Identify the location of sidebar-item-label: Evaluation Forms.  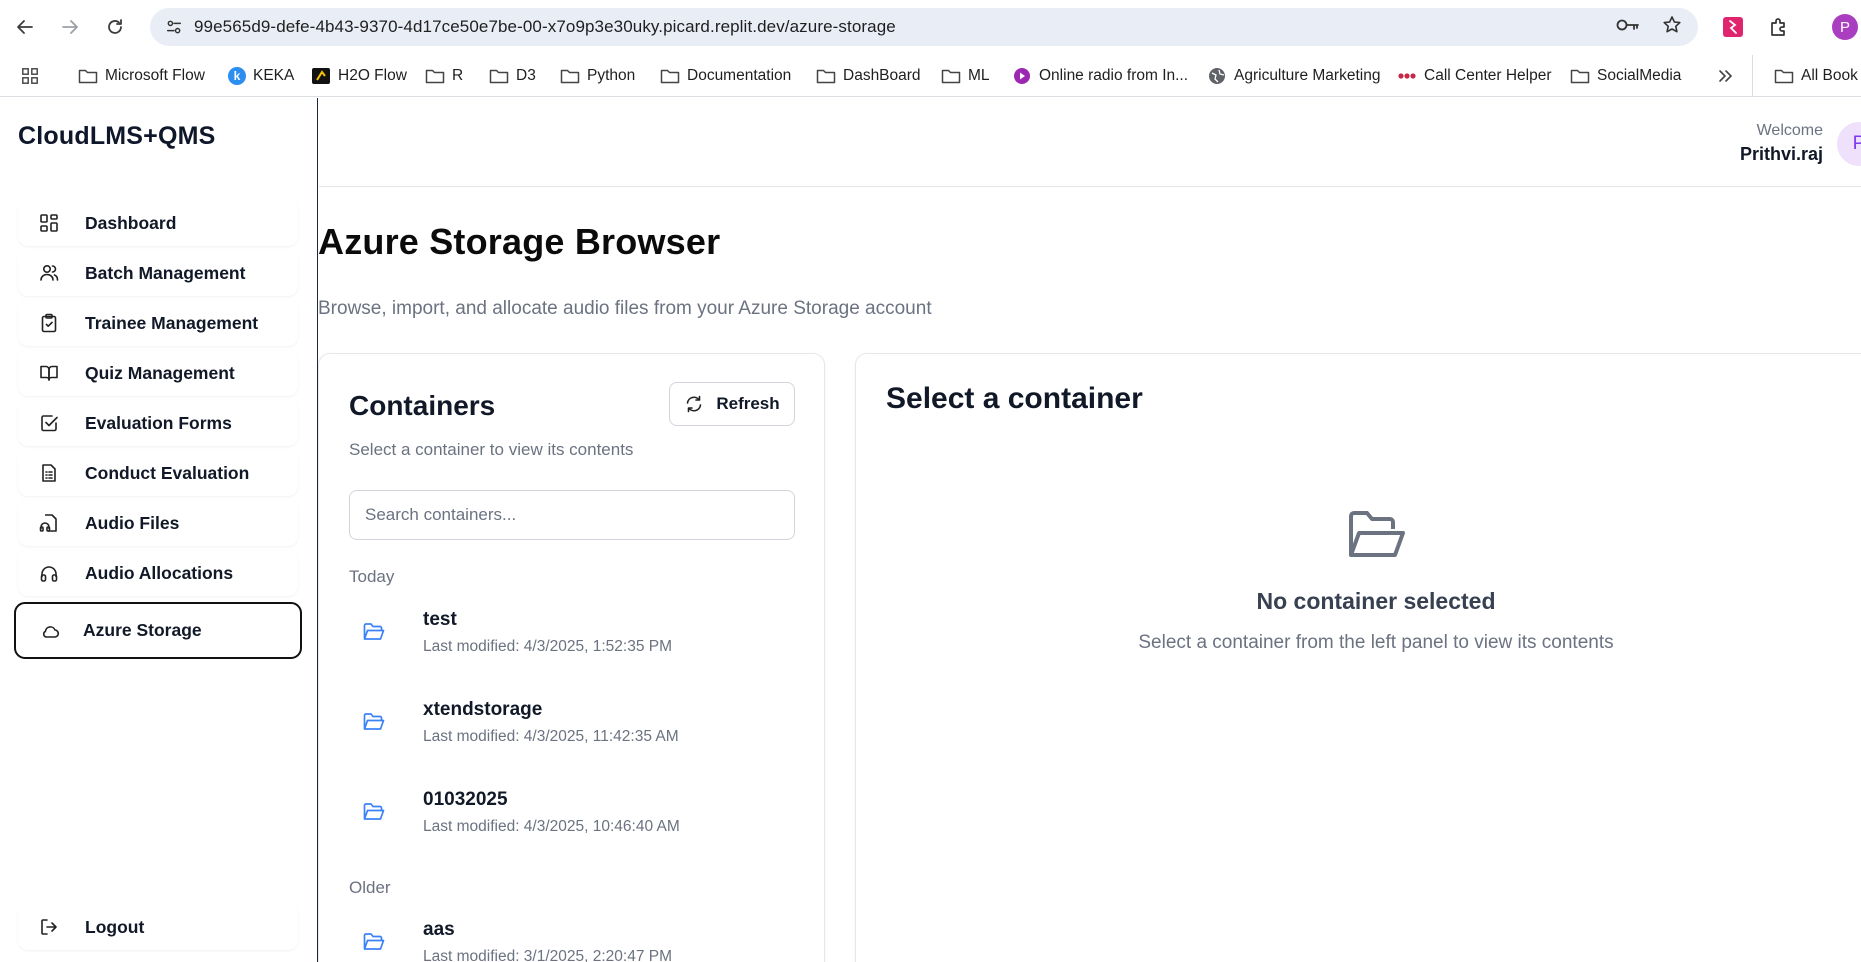
(158, 422).